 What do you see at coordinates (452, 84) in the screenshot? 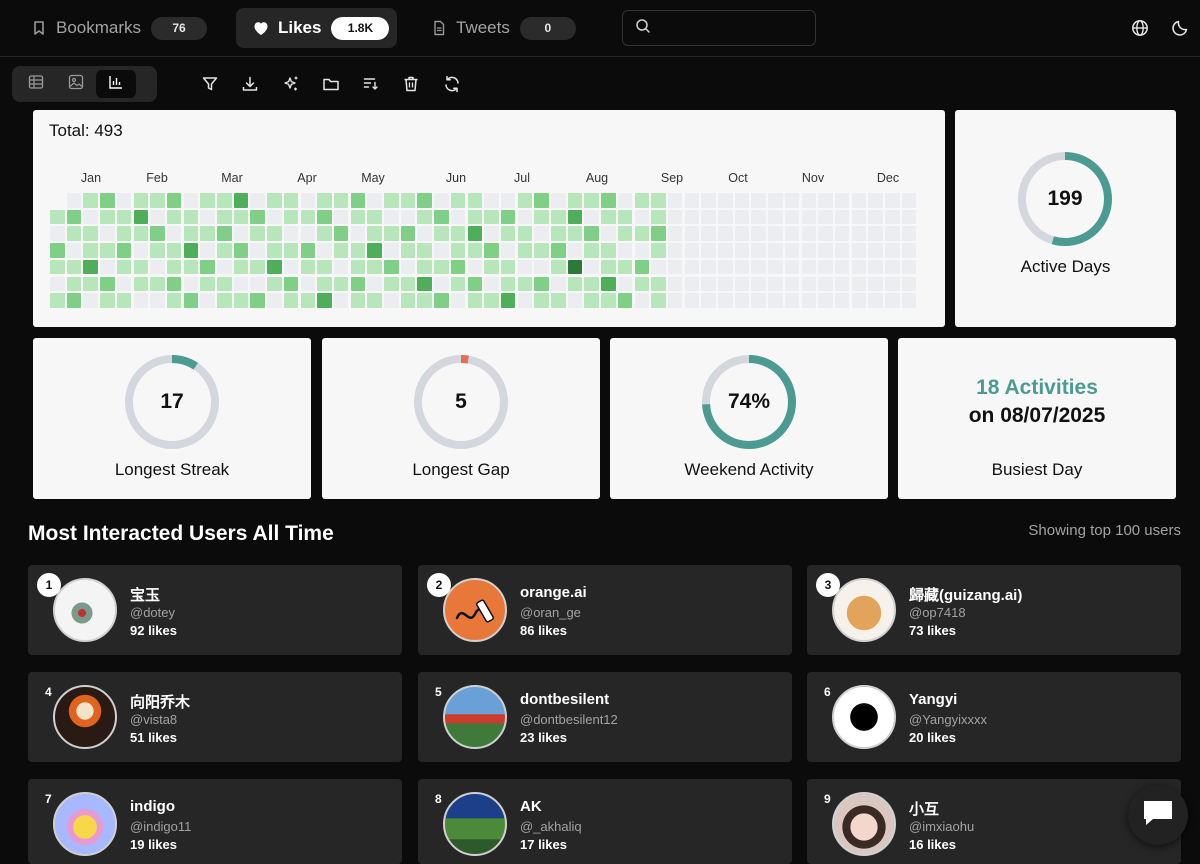
I see `refresh-icon` at bounding box center [452, 84].